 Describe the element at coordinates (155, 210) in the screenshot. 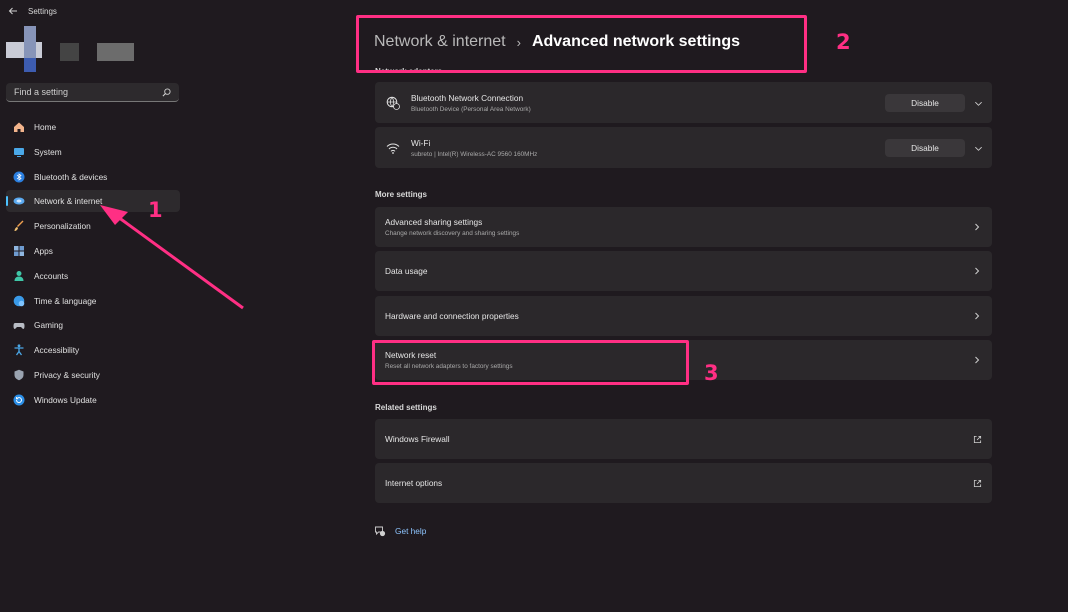

I see `annotation-number-1: 1` at that location.